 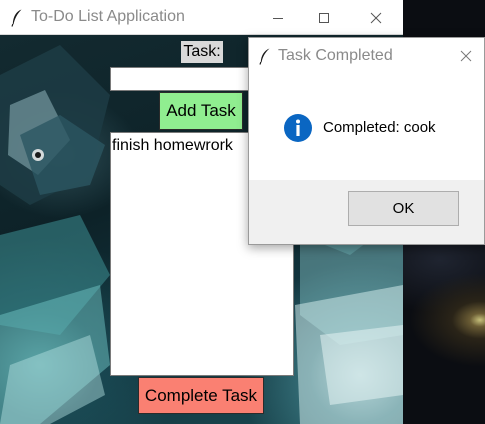 I want to click on dialog-message: Completed: cook, so click(x=379, y=127).